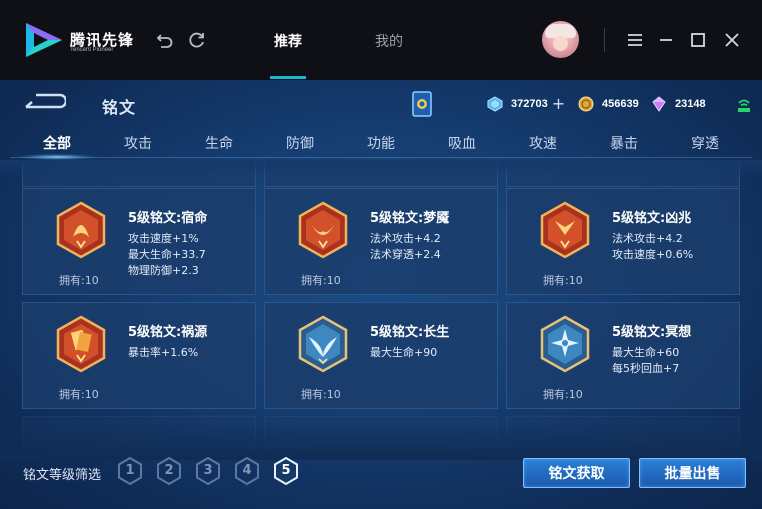 This screenshot has width=762, height=509. I want to click on inscription-stat: 最大生命+60, so click(646, 352).